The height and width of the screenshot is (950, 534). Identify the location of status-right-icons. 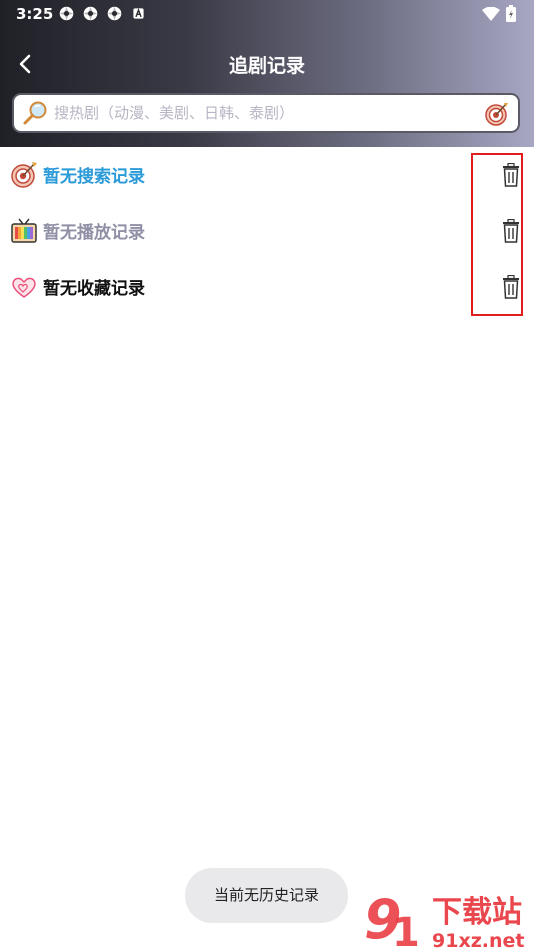
(499, 13).